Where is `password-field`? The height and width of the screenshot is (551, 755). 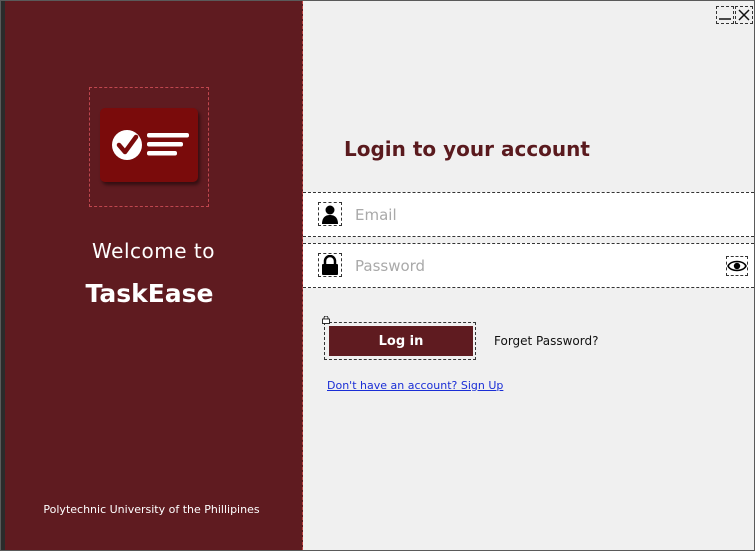 password-field is located at coordinates (535, 266).